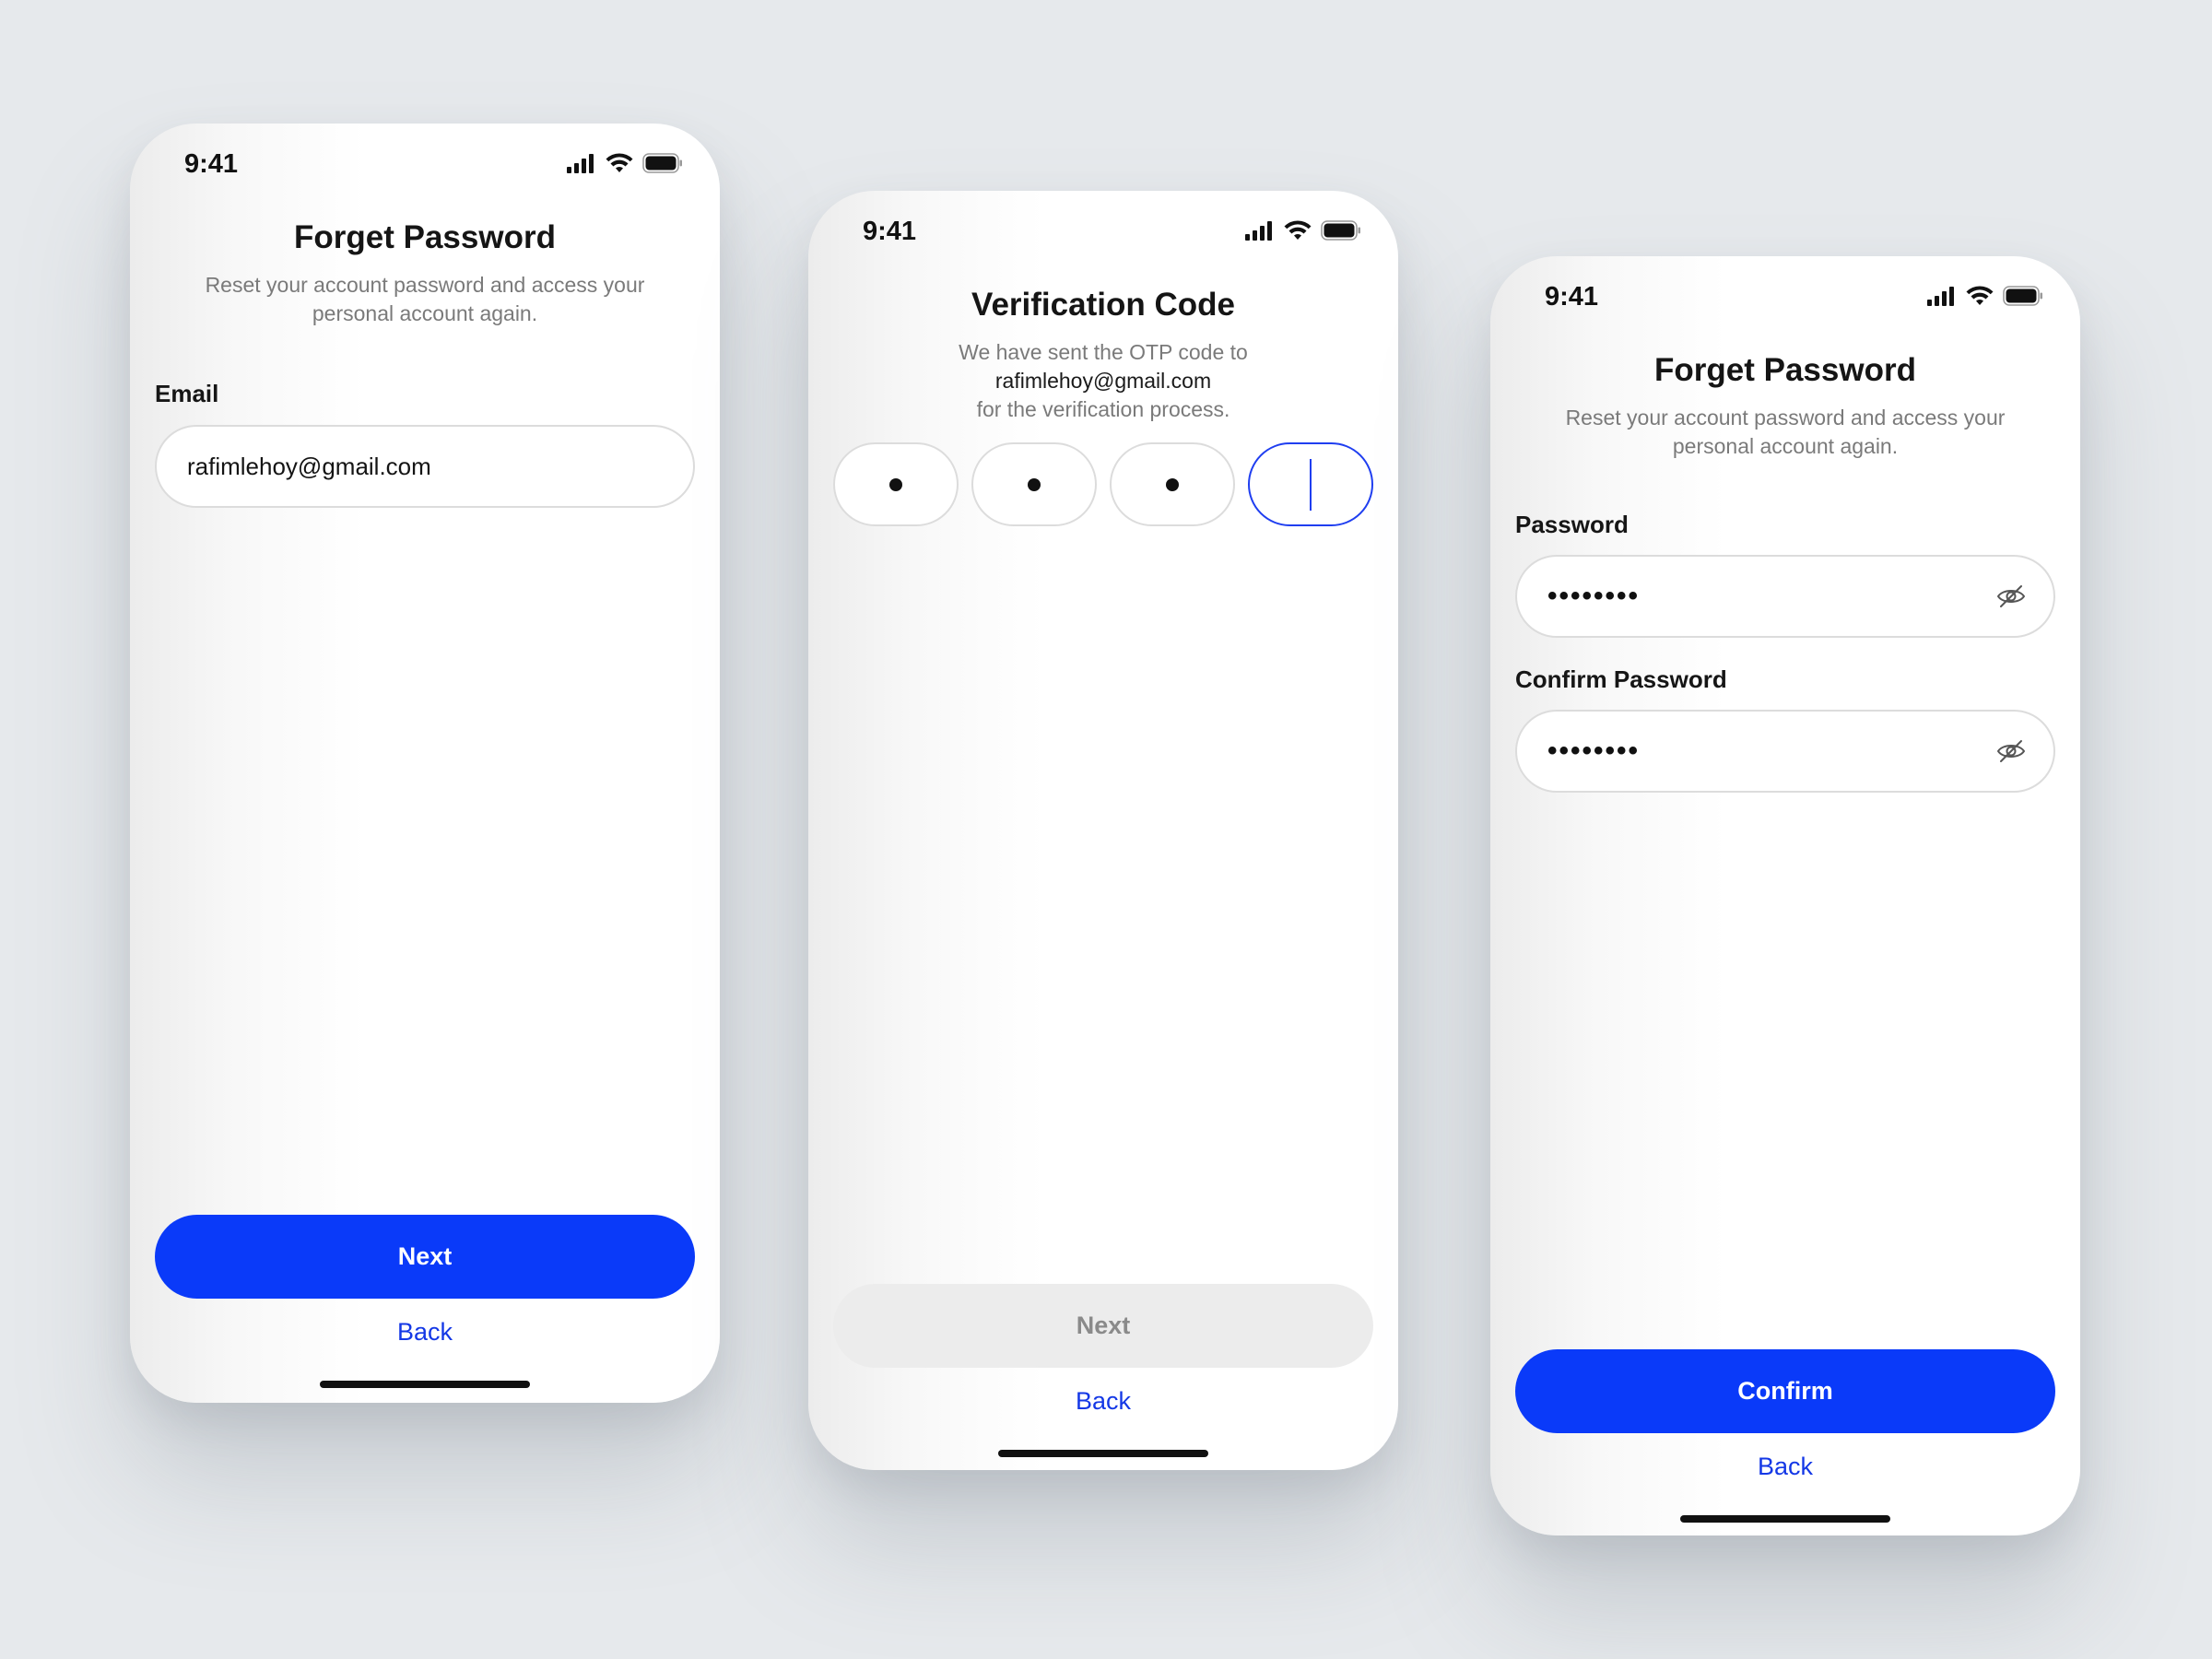  Describe the element at coordinates (1103, 484) in the screenshot. I see `otp-input-group` at that location.